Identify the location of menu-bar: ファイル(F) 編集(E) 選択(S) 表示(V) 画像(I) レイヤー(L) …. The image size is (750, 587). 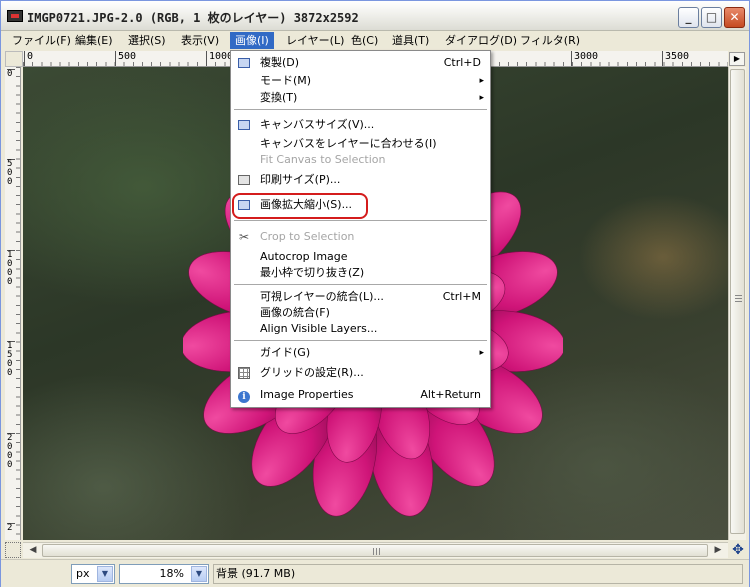
(375, 40).